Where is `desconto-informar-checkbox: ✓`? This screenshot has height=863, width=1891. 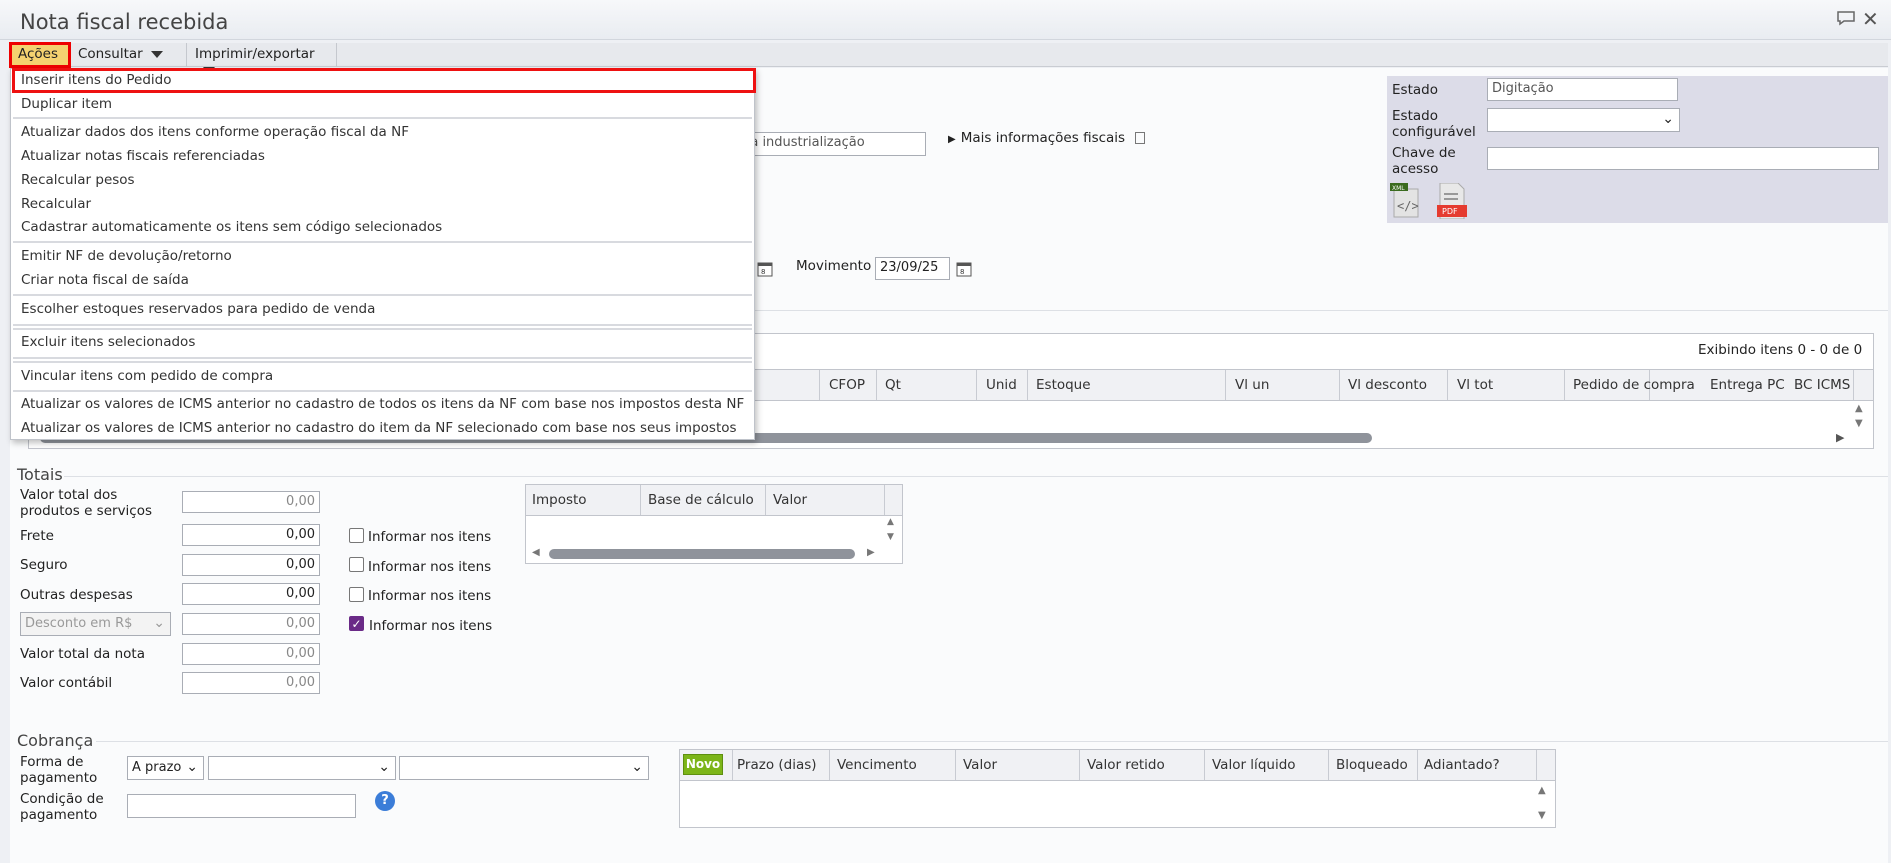
desconto-informar-checkbox: ✓ is located at coordinates (356, 623).